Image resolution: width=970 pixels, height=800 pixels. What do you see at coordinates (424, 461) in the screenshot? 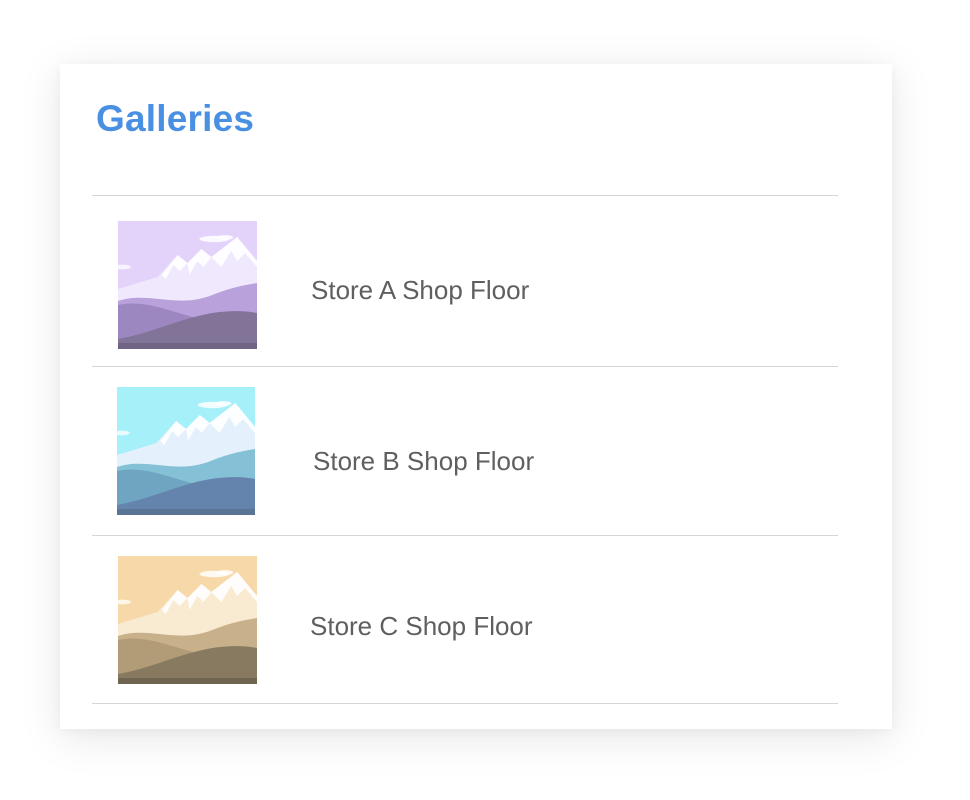
I see `gallery-item-label: Store B Shop Floor` at bounding box center [424, 461].